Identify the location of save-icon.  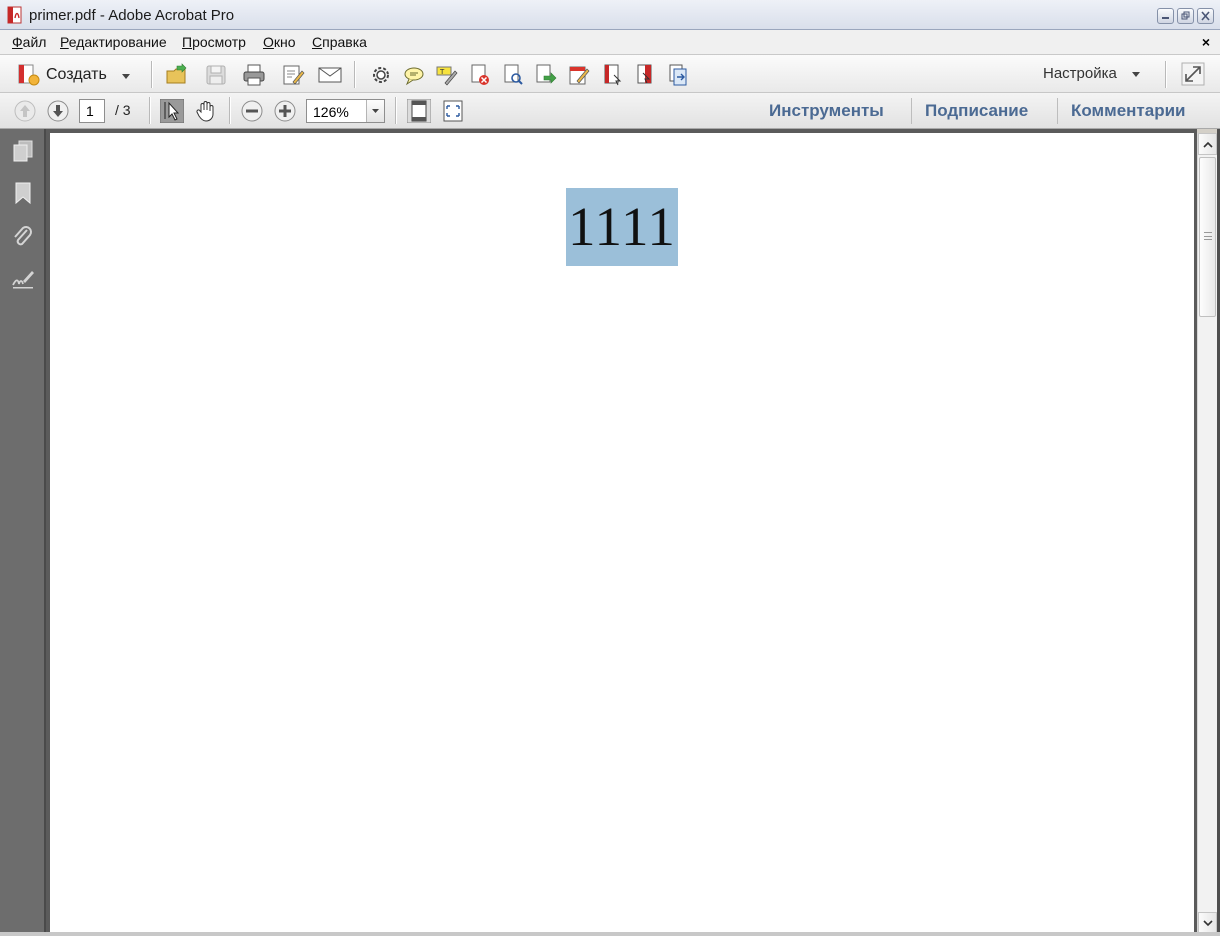
(216, 75).